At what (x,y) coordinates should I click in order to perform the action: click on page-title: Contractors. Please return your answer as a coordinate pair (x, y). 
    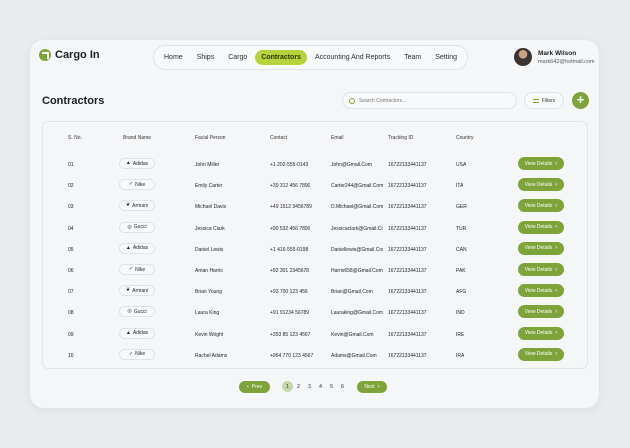
    Looking at the image, I should click on (73, 101).